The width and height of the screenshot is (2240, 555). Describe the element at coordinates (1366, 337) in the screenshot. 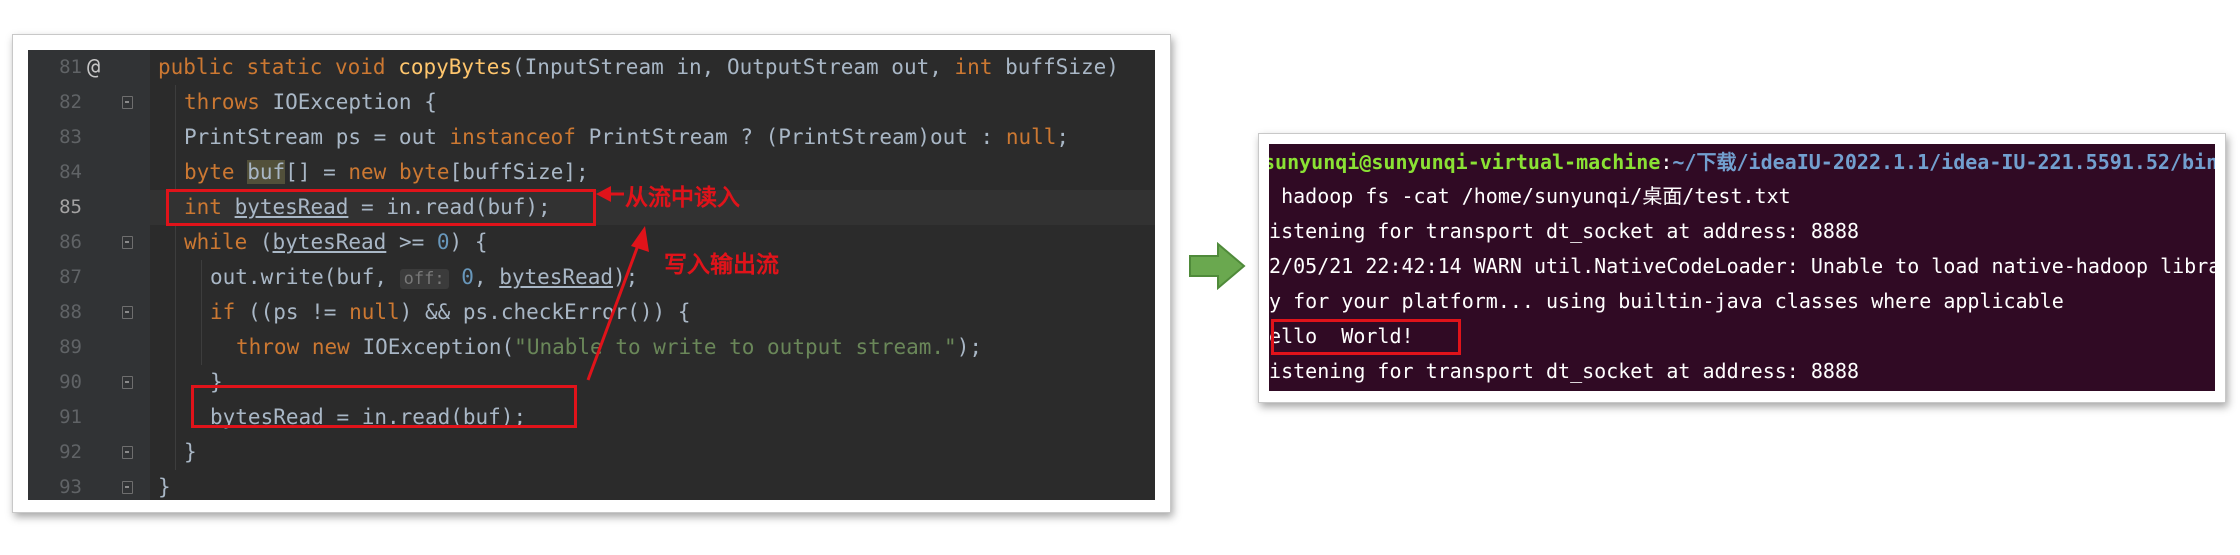

I see `output-highlight-box` at that location.